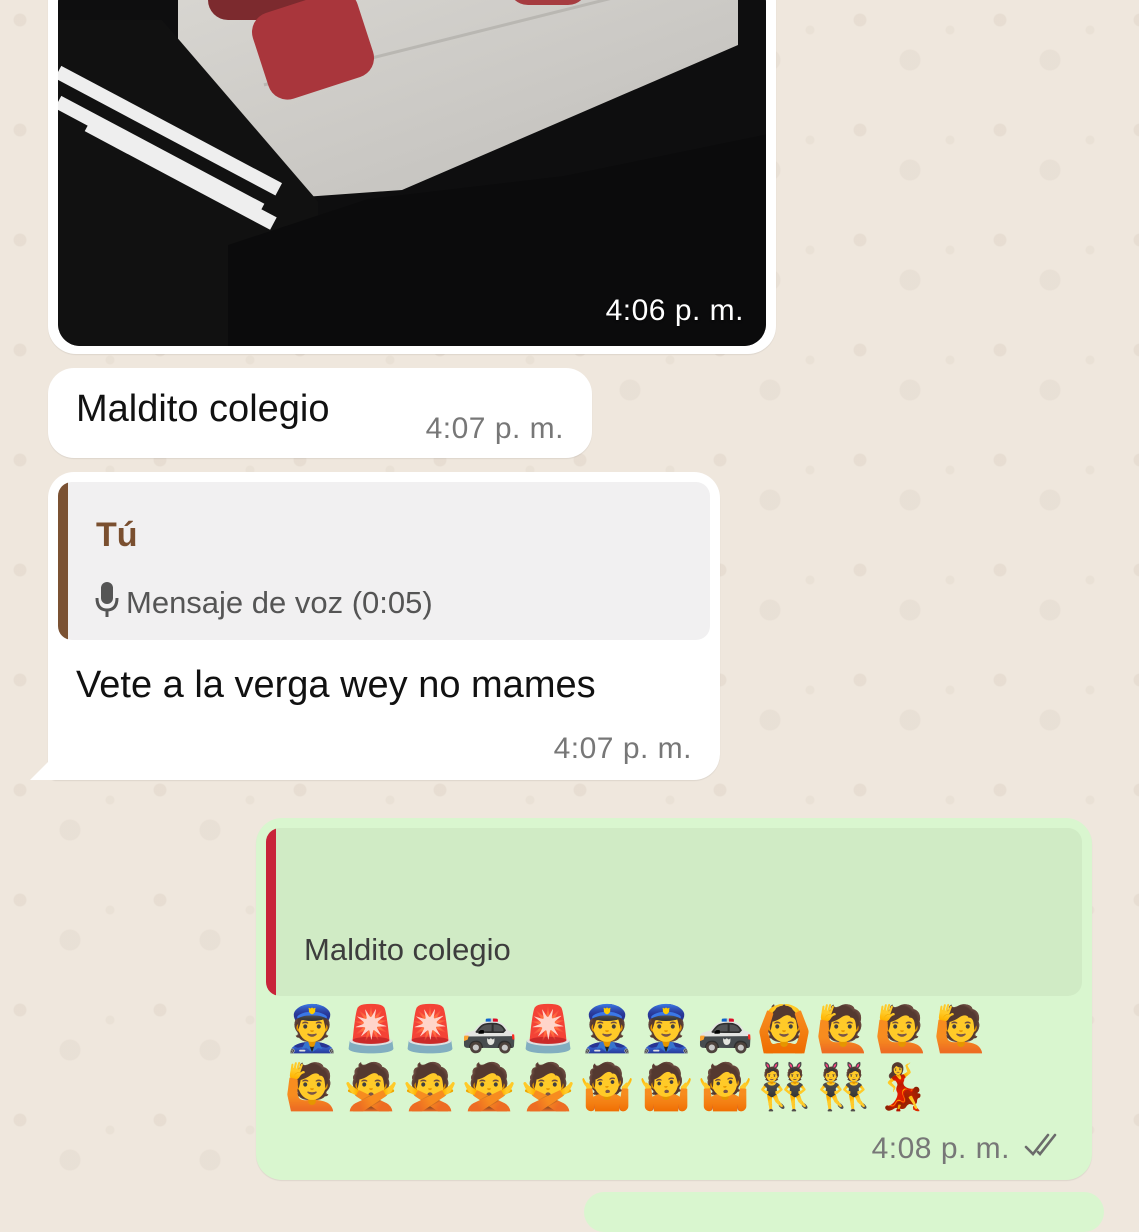 Image resolution: width=1139 pixels, height=1232 pixels. What do you see at coordinates (940, 1148) in the screenshot?
I see `message-timestamp: 4:08 p. m.` at bounding box center [940, 1148].